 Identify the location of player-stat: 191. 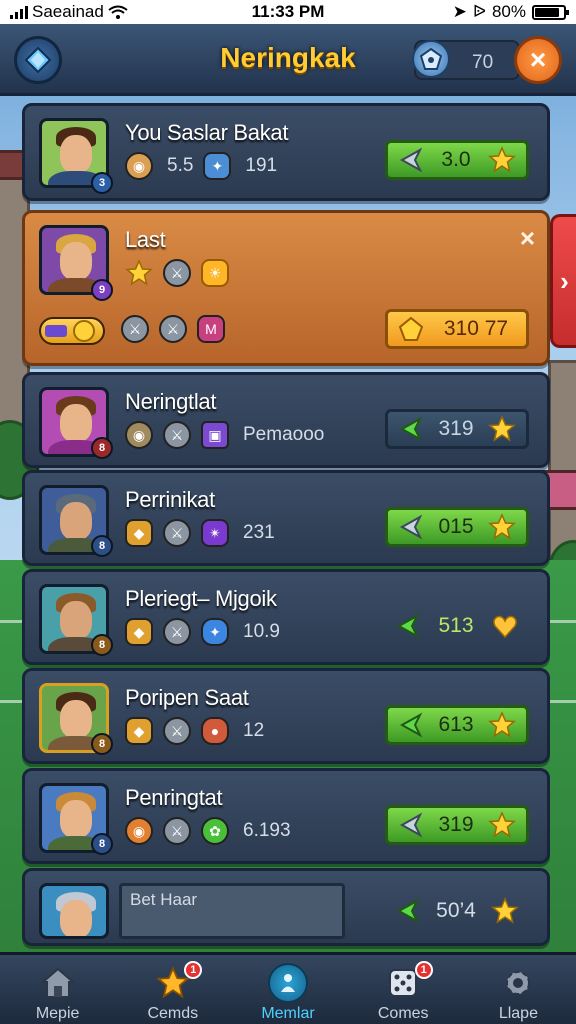
(261, 165).